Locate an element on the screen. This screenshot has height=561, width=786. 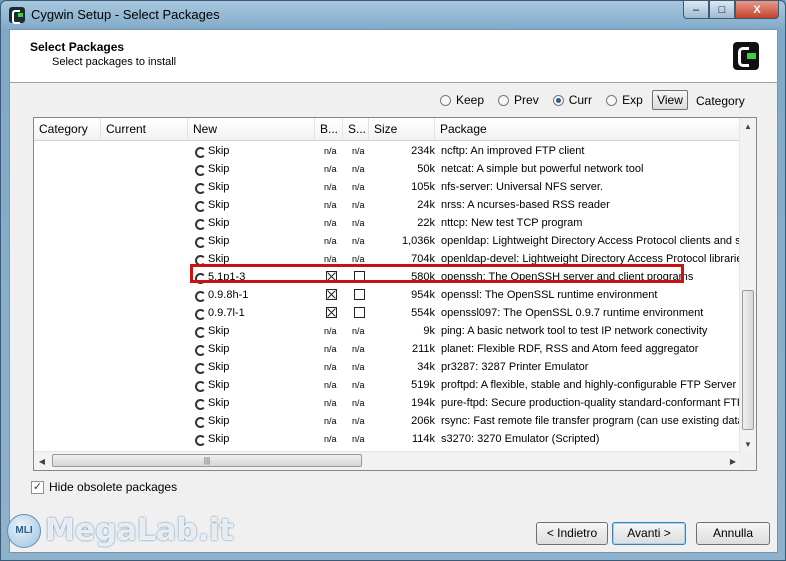
package-row: Skip n/a n/a 22k nttcp: New test TCP program is located at coordinates (387, 223).